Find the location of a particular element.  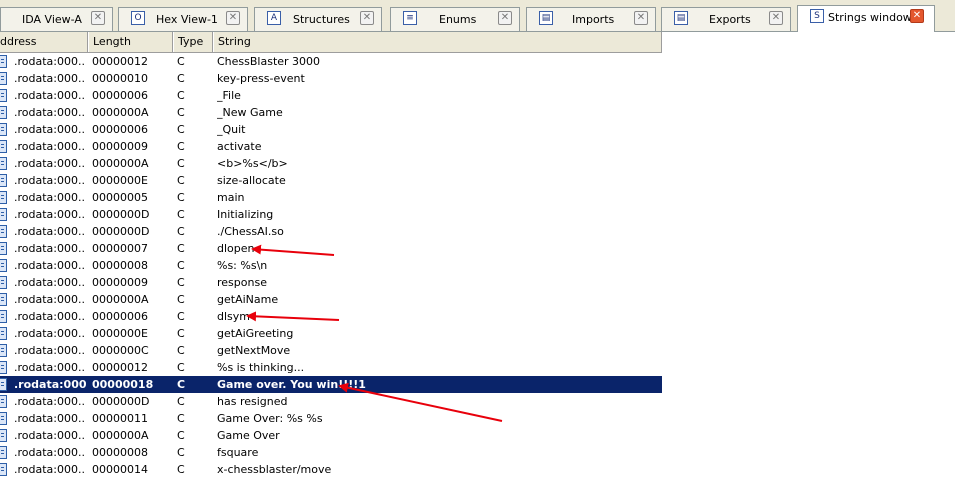

tab-strings-window: S Strings window ✕ is located at coordinates (866, 18).